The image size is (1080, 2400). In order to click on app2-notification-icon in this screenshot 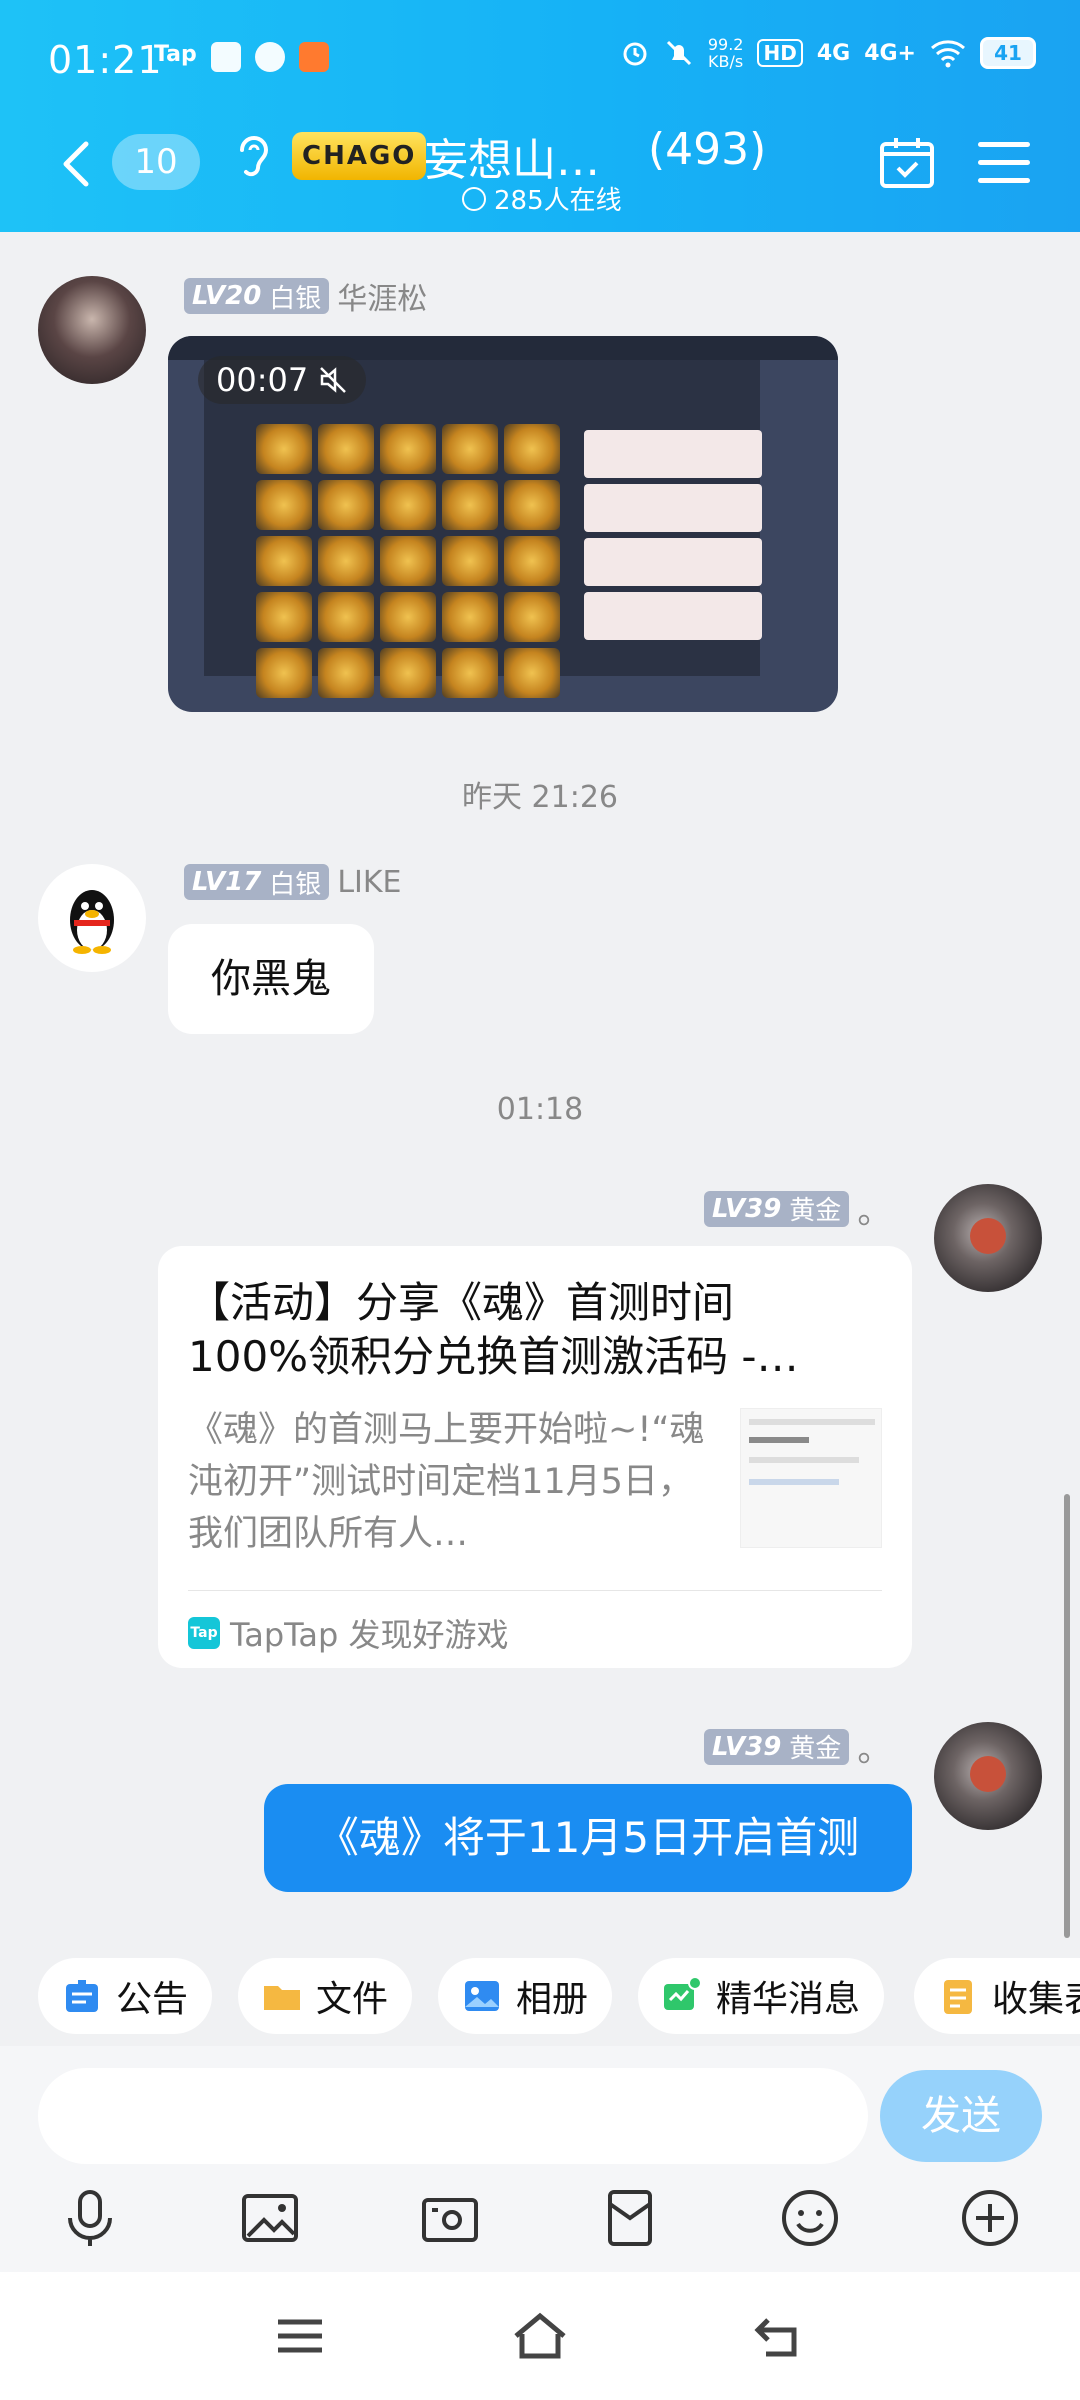, I will do `click(313, 57)`.